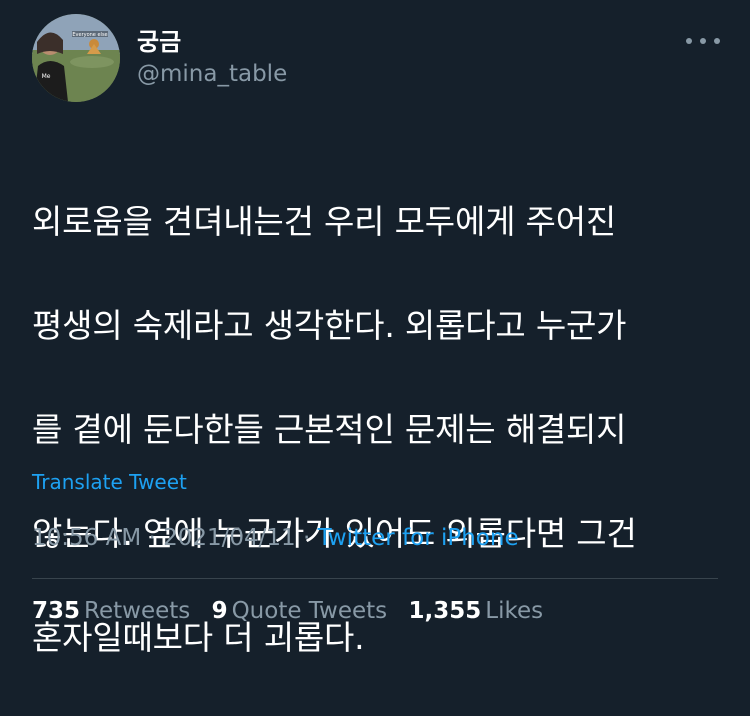 The image size is (750, 716). Describe the element at coordinates (137, 611) in the screenshot. I see `retweets-label: Retweets` at that location.